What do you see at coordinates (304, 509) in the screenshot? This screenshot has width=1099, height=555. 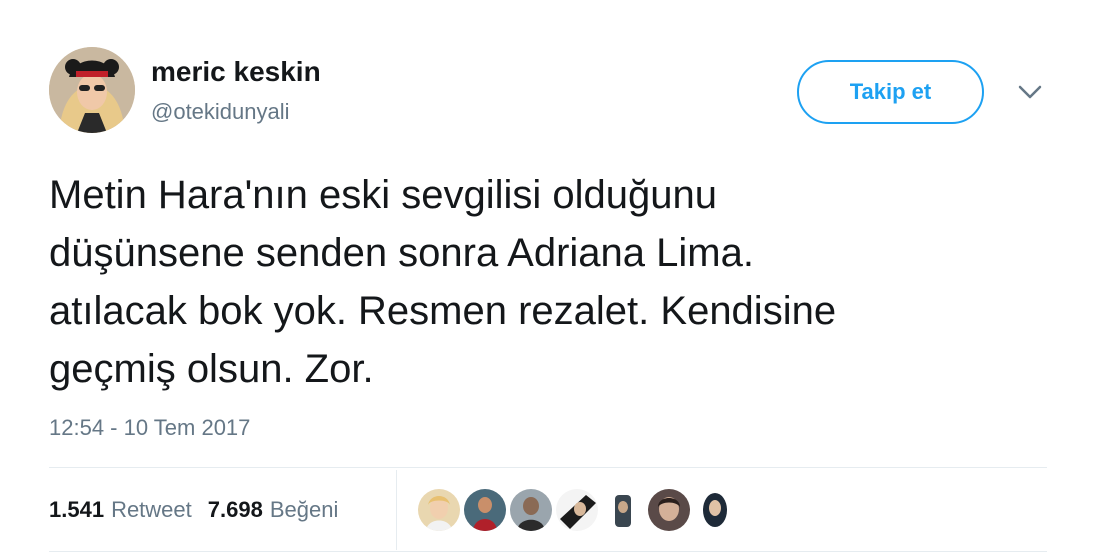 I see `like-label: Beğeni` at bounding box center [304, 509].